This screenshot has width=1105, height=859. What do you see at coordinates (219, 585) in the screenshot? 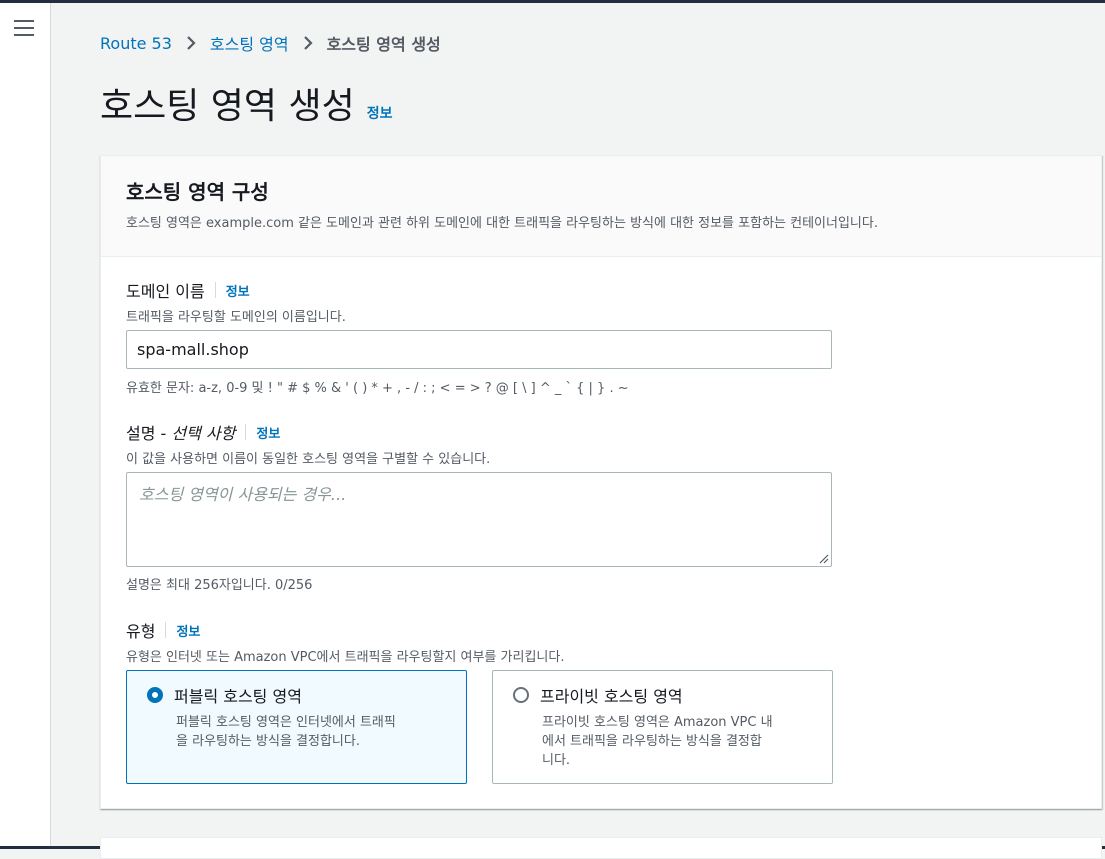
I see `description-hint: 설명은 최대 256자입니다. 0/256` at bounding box center [219, 585].